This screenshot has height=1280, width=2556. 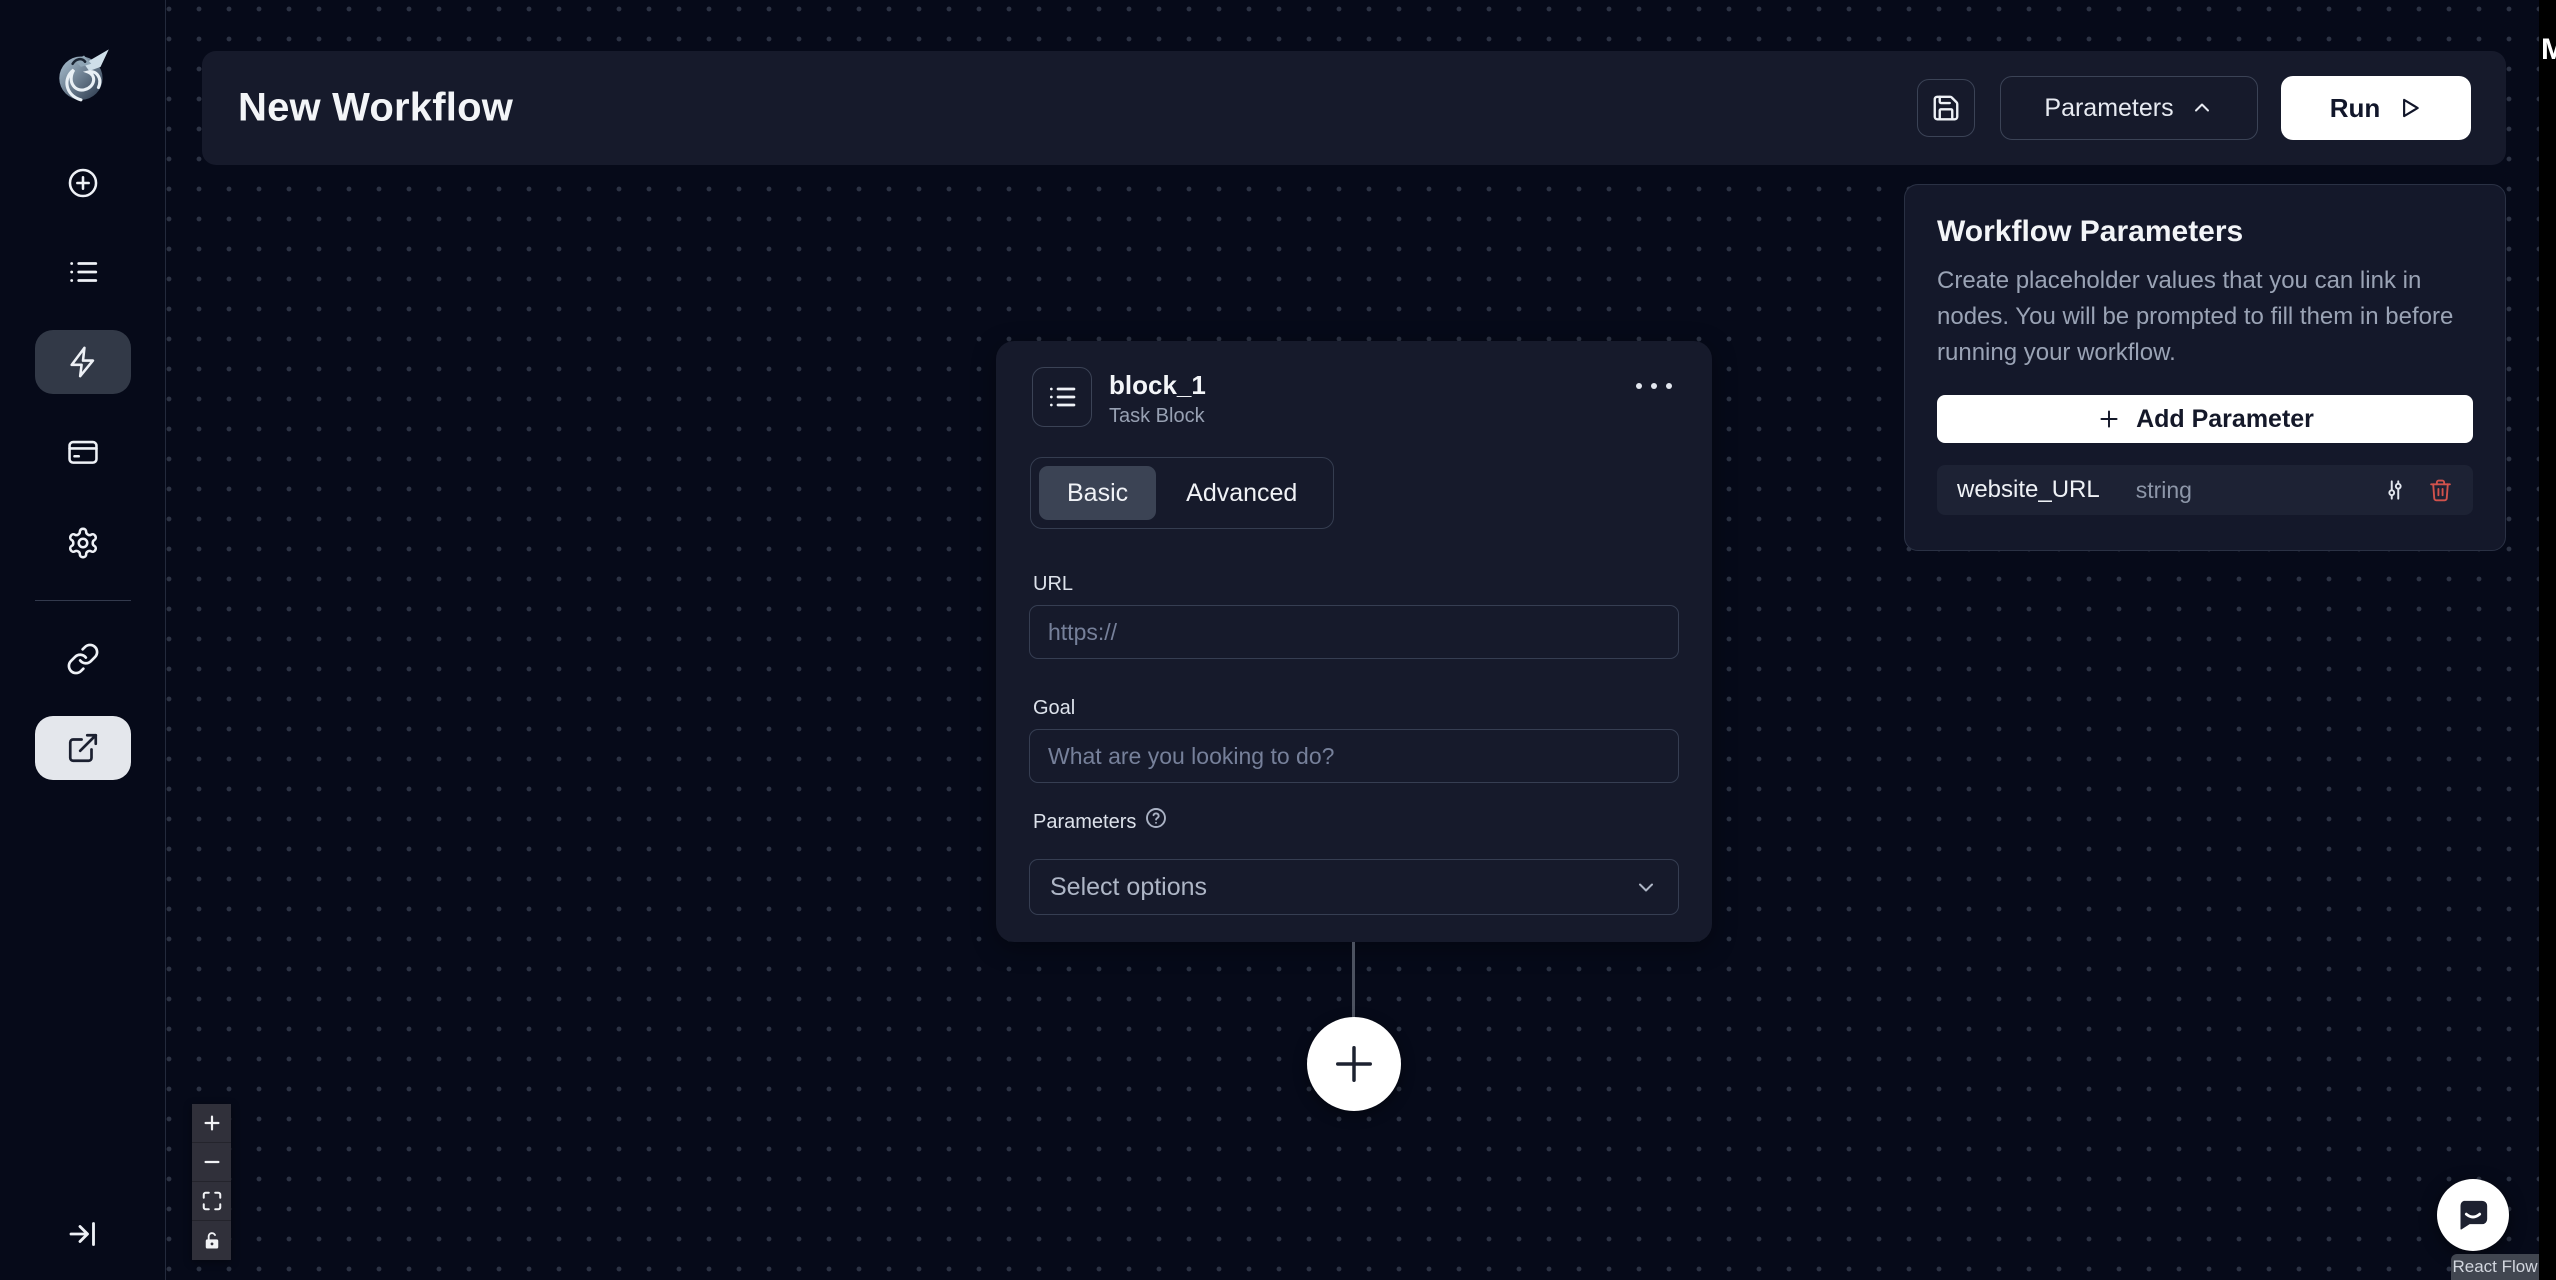 What do you see at coordinates (2548, 49) in the screenshot?
I see `clipped-text: M` at bounding box center [2548, 49].